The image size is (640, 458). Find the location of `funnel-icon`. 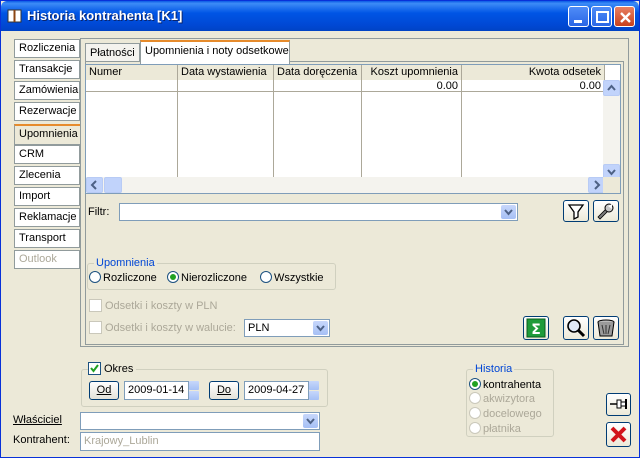

funnel-icon is located at coordinates (576, 212).